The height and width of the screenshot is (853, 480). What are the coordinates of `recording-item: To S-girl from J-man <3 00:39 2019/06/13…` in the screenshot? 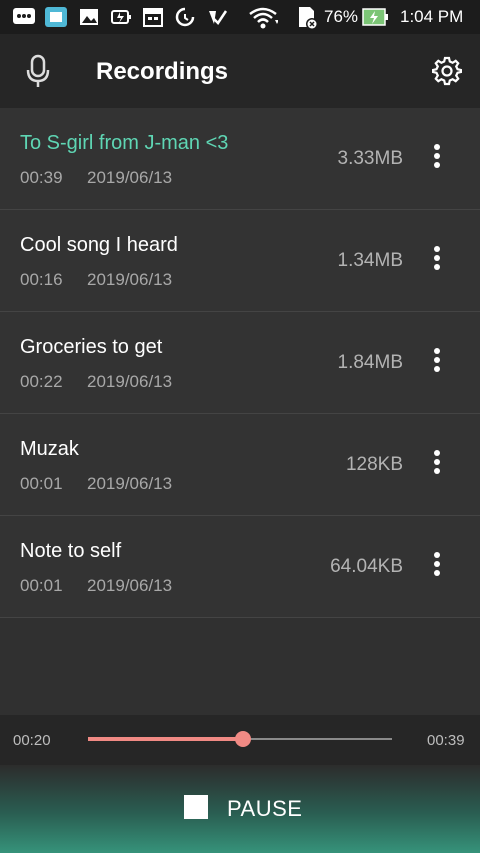 It's located at (240, 159).